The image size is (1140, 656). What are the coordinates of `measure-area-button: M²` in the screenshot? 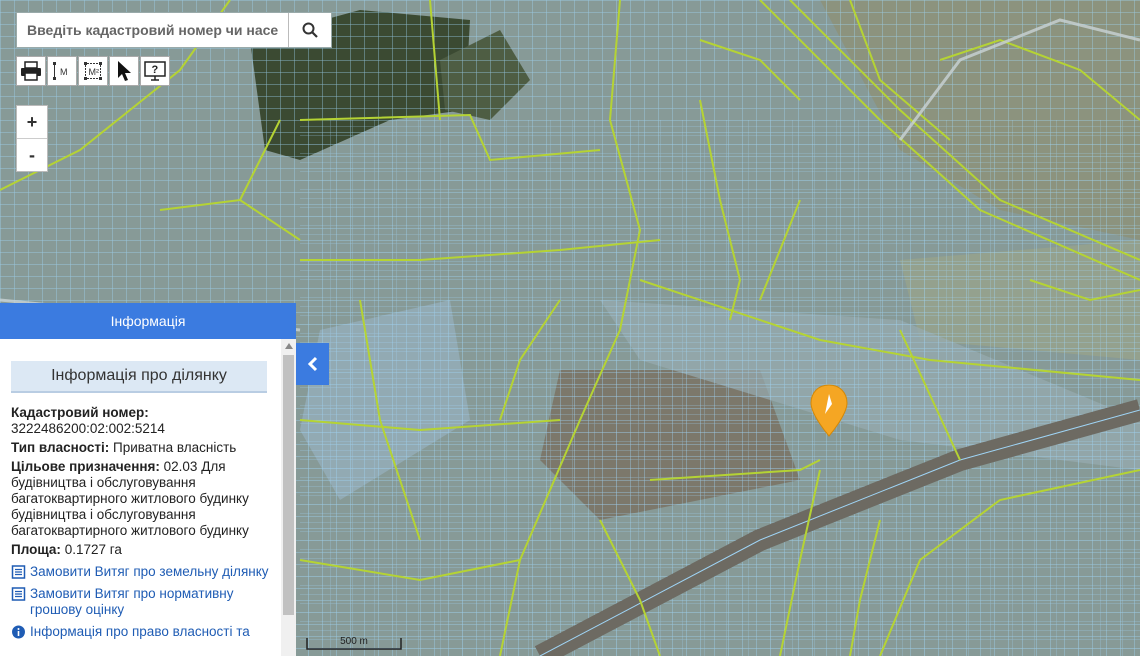 It's located at (93, 71).